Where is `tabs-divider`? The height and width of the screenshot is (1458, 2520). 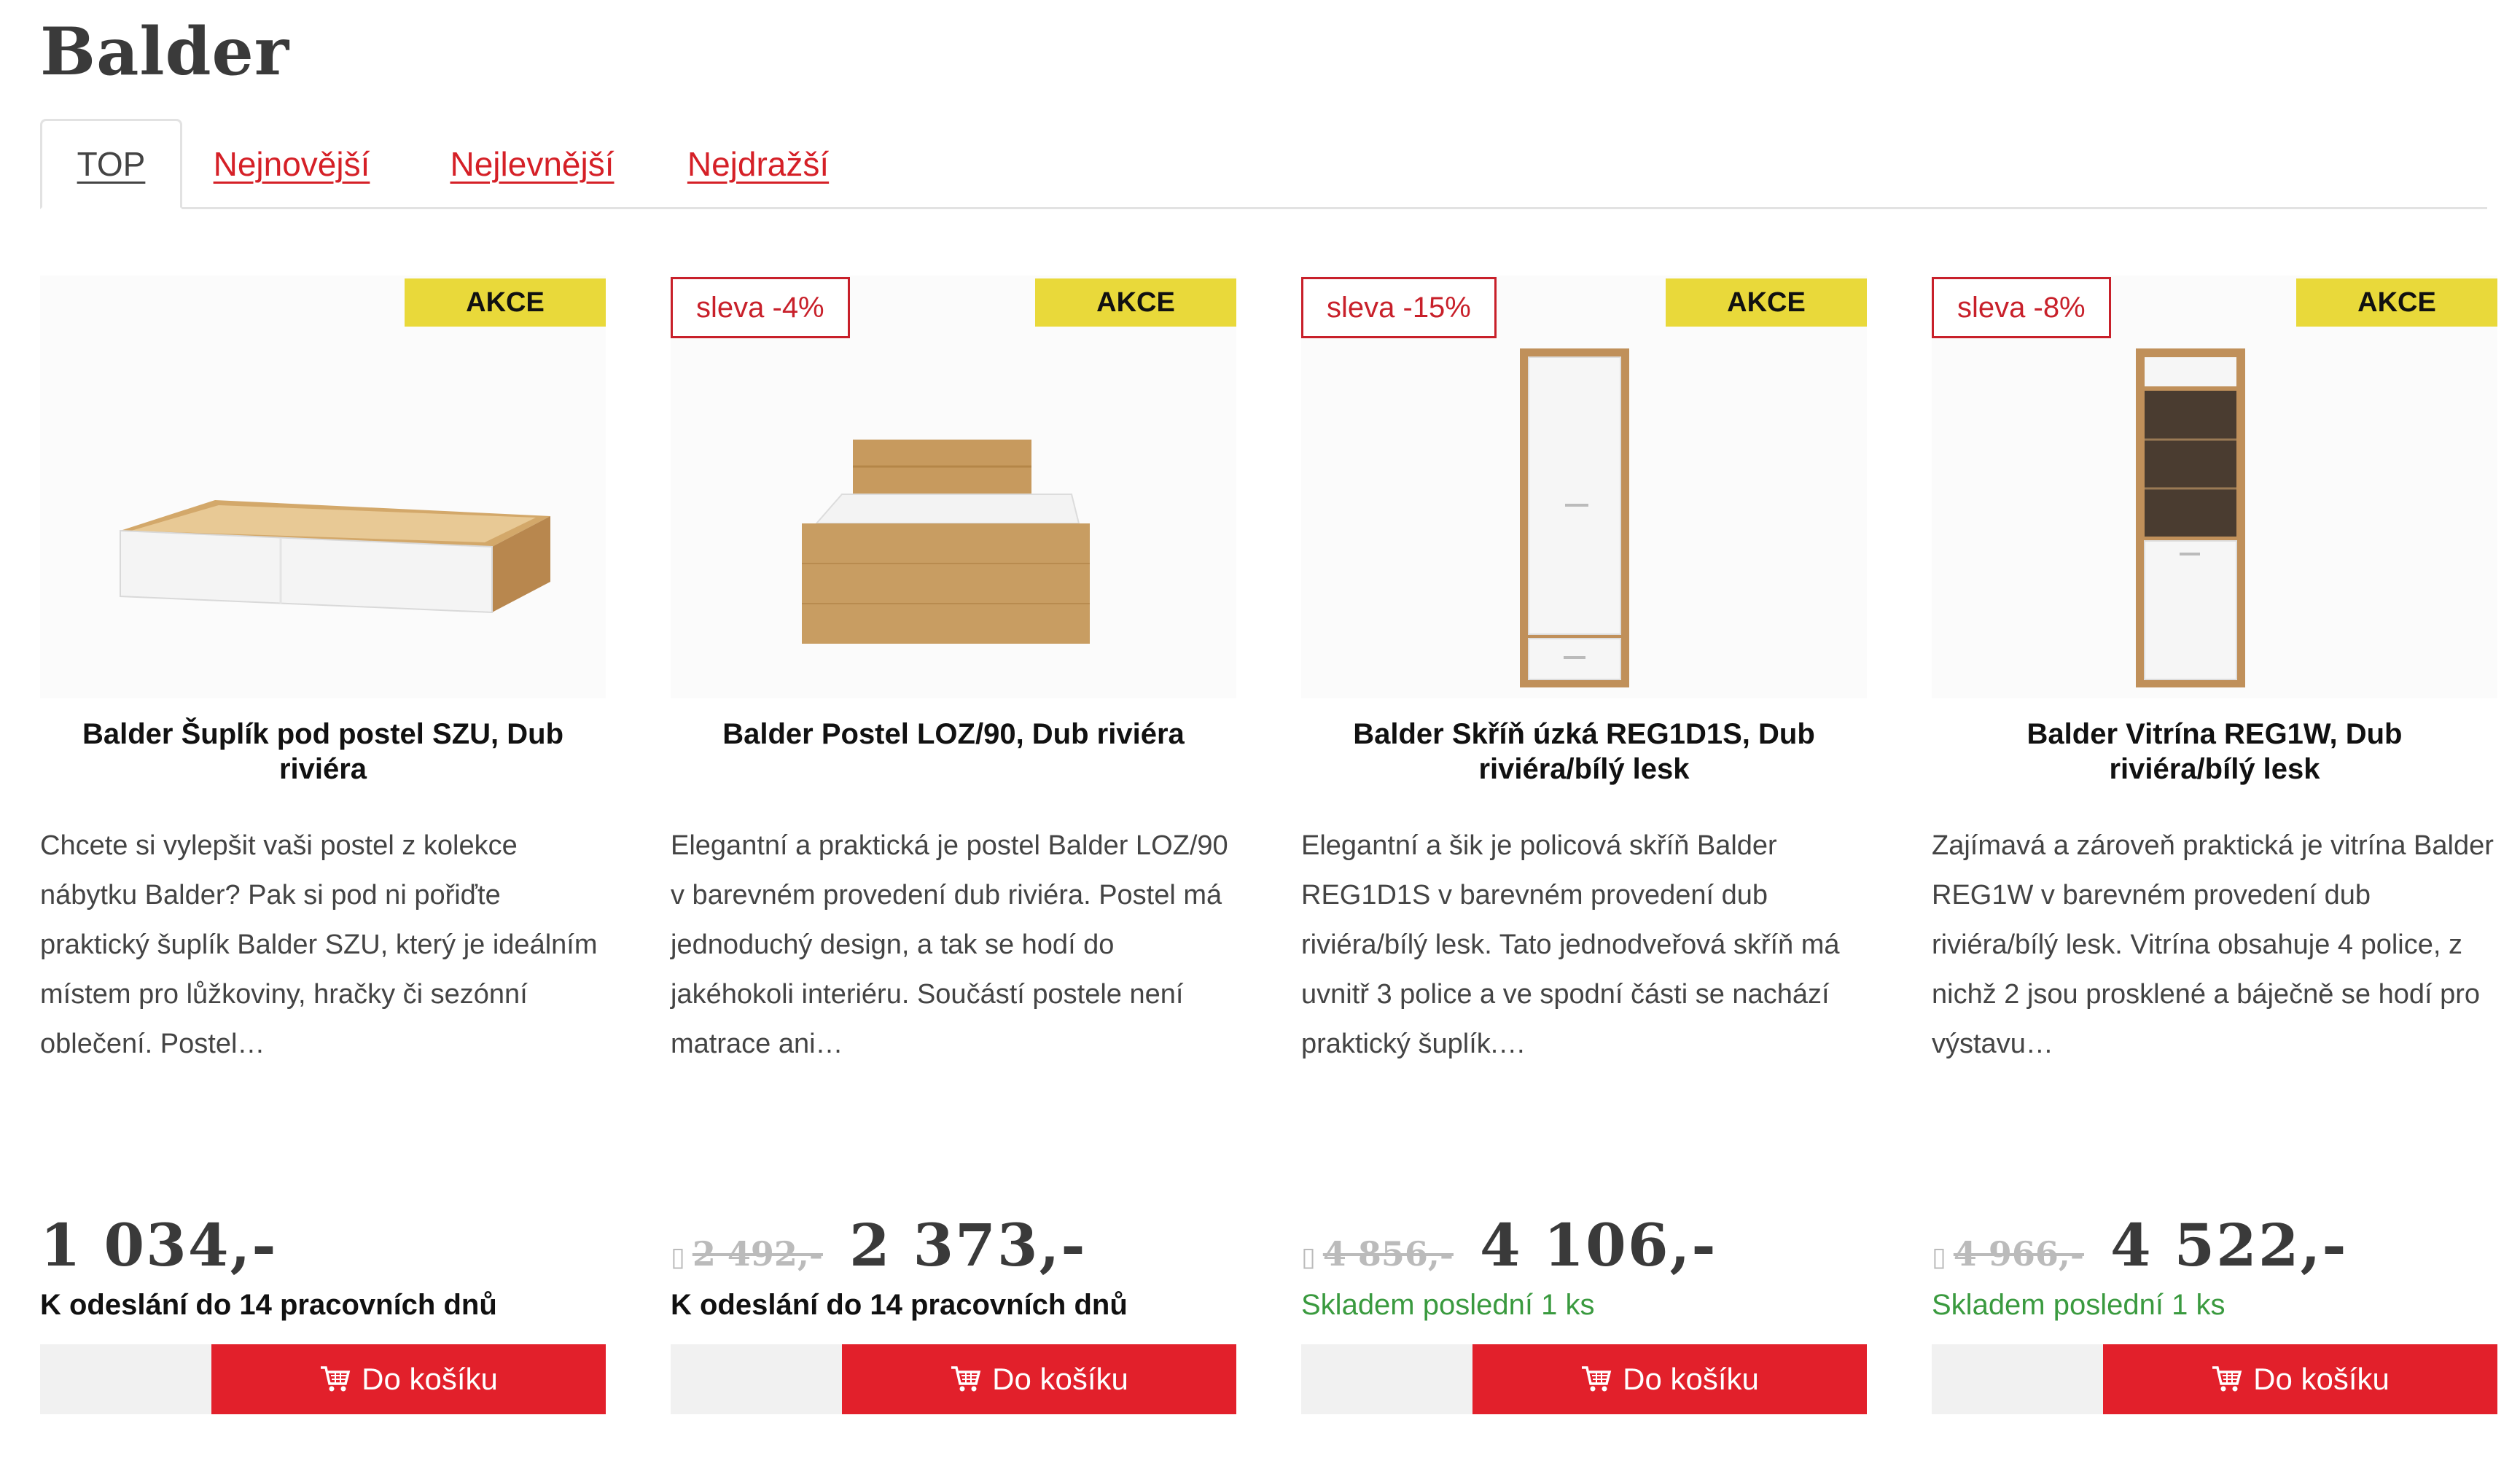
tabs-divider is located at coordinates (1263, 208).